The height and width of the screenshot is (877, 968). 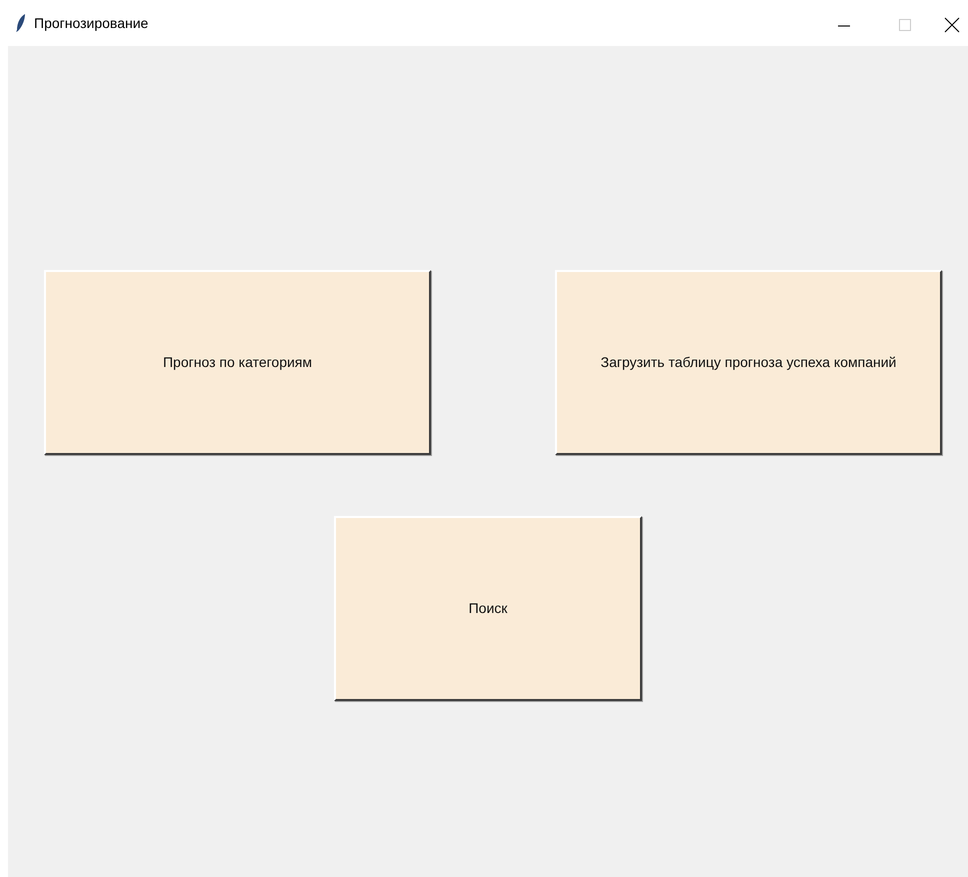 What do you see at coordinates (91, 23) in the screenshot?
I see `window-title: Прогнозирование` at bounding box center [91, 23].